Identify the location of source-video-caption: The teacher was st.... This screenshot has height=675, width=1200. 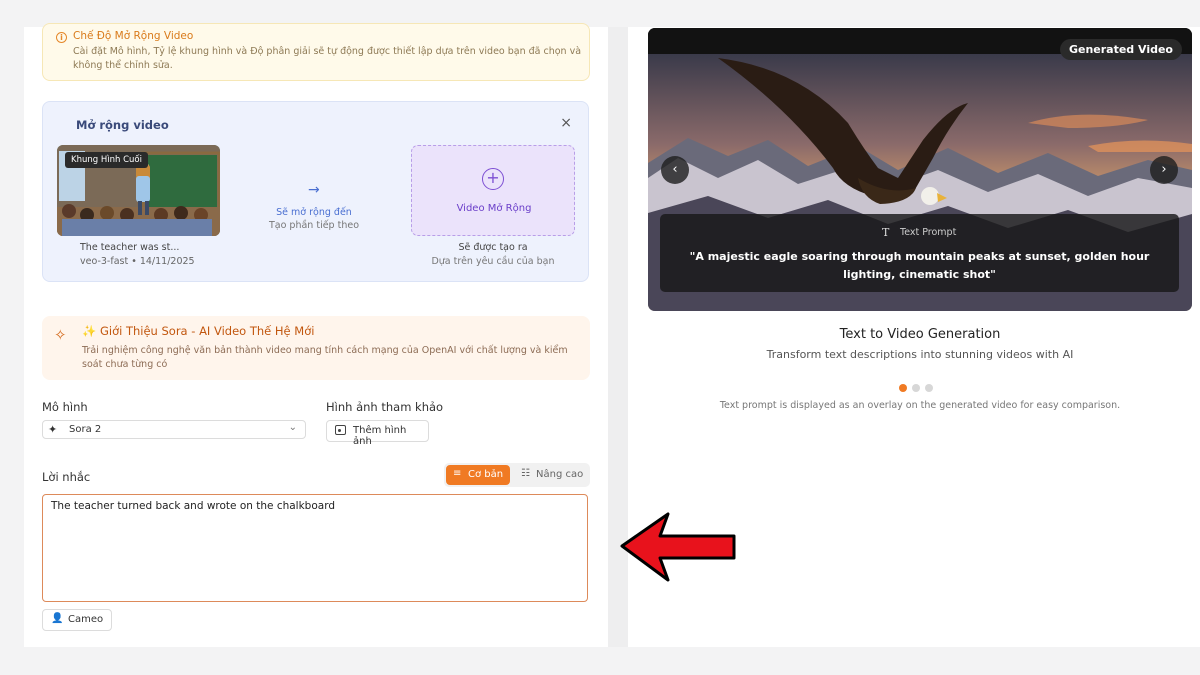
(130, 247).